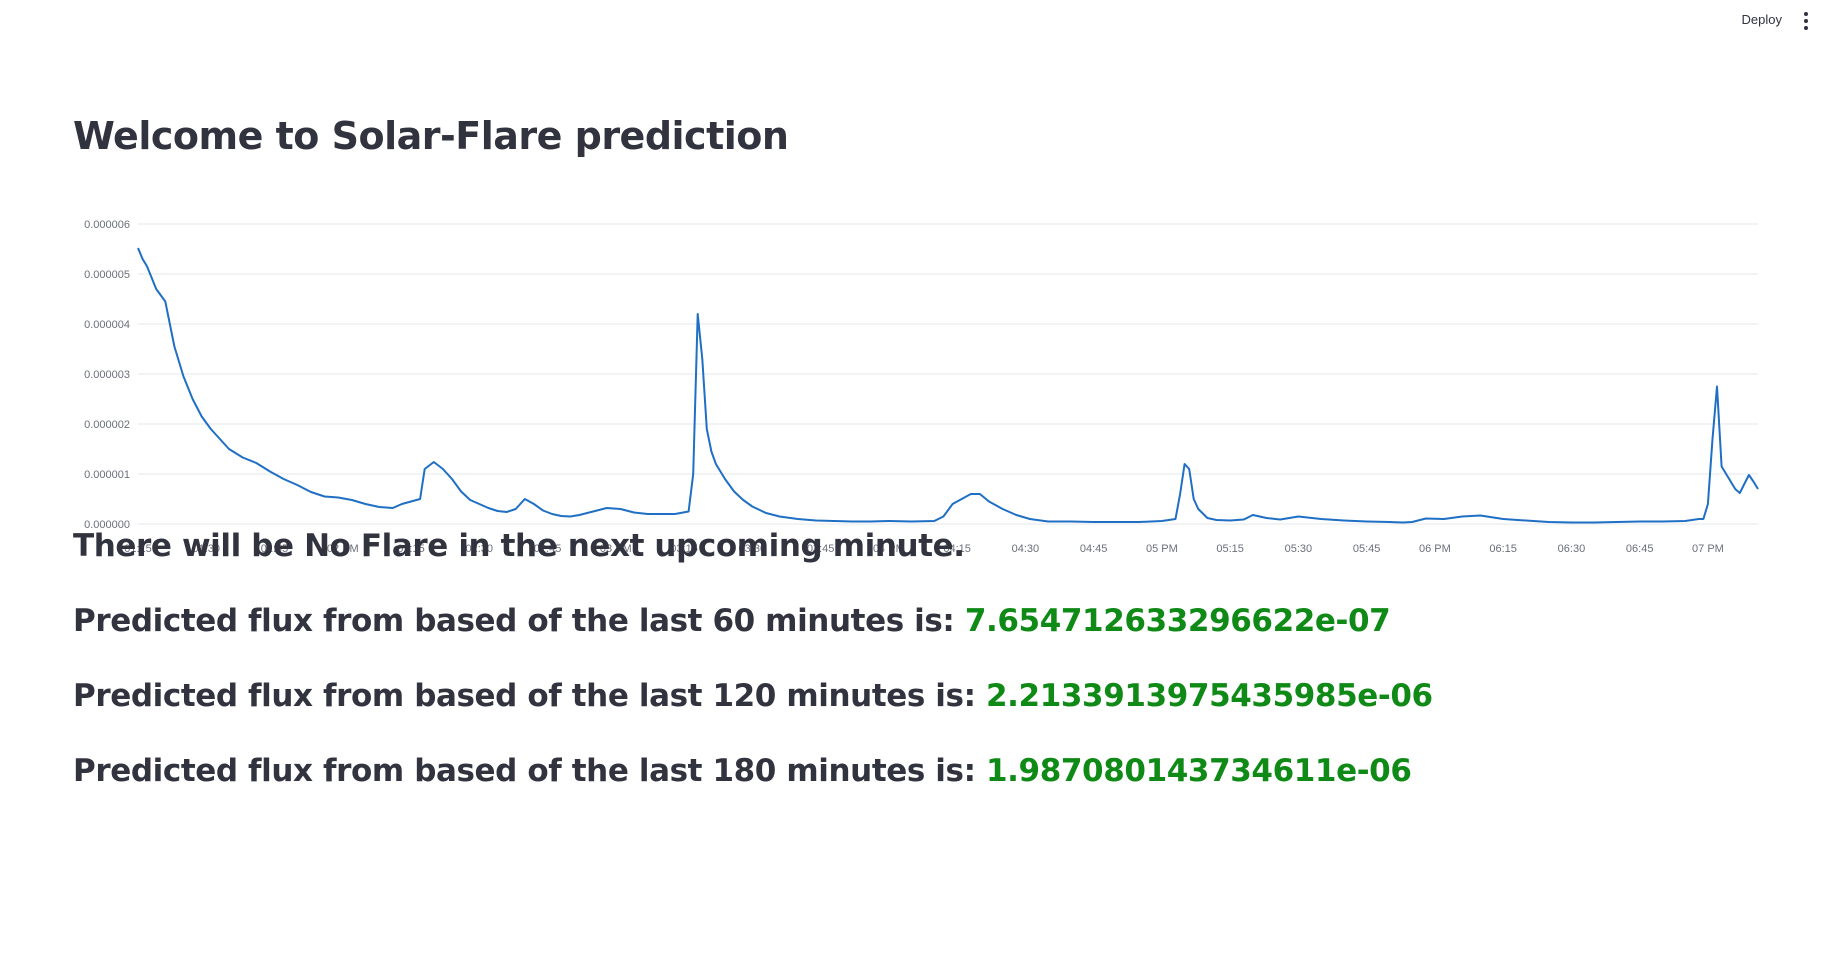 Image resolution: width=1834 pixels, height=953 pixels. I want to click on x-tick-label: 06:45, so click(1640, 549).